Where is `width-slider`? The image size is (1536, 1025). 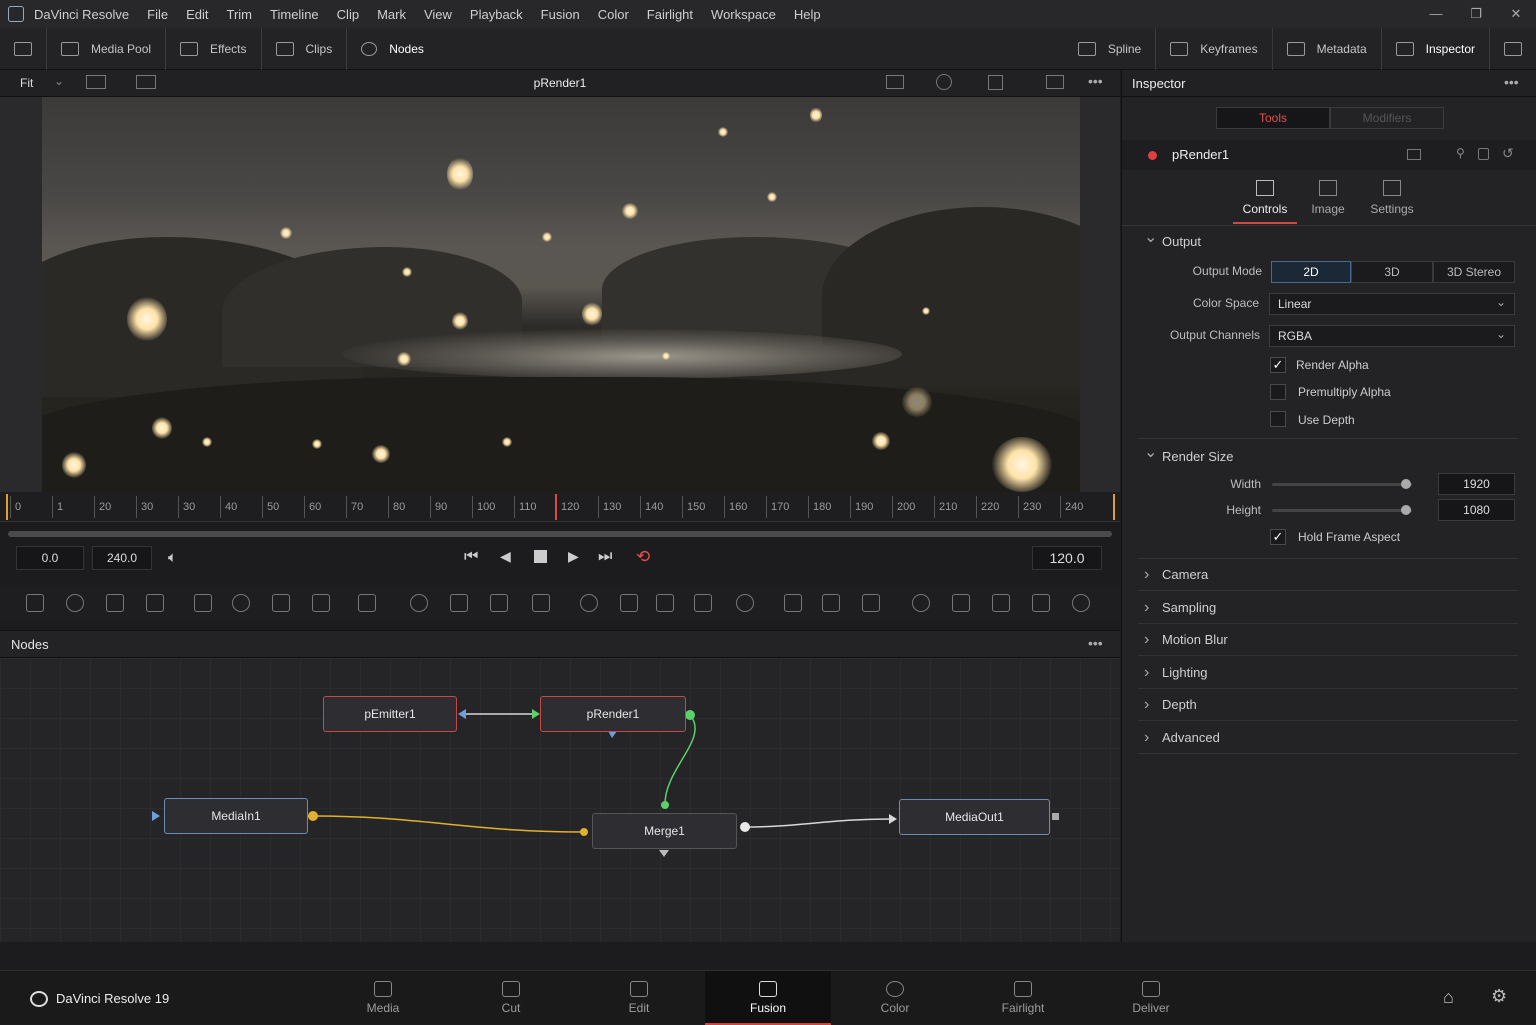
width-slider is located at coordinates (1342, 484).